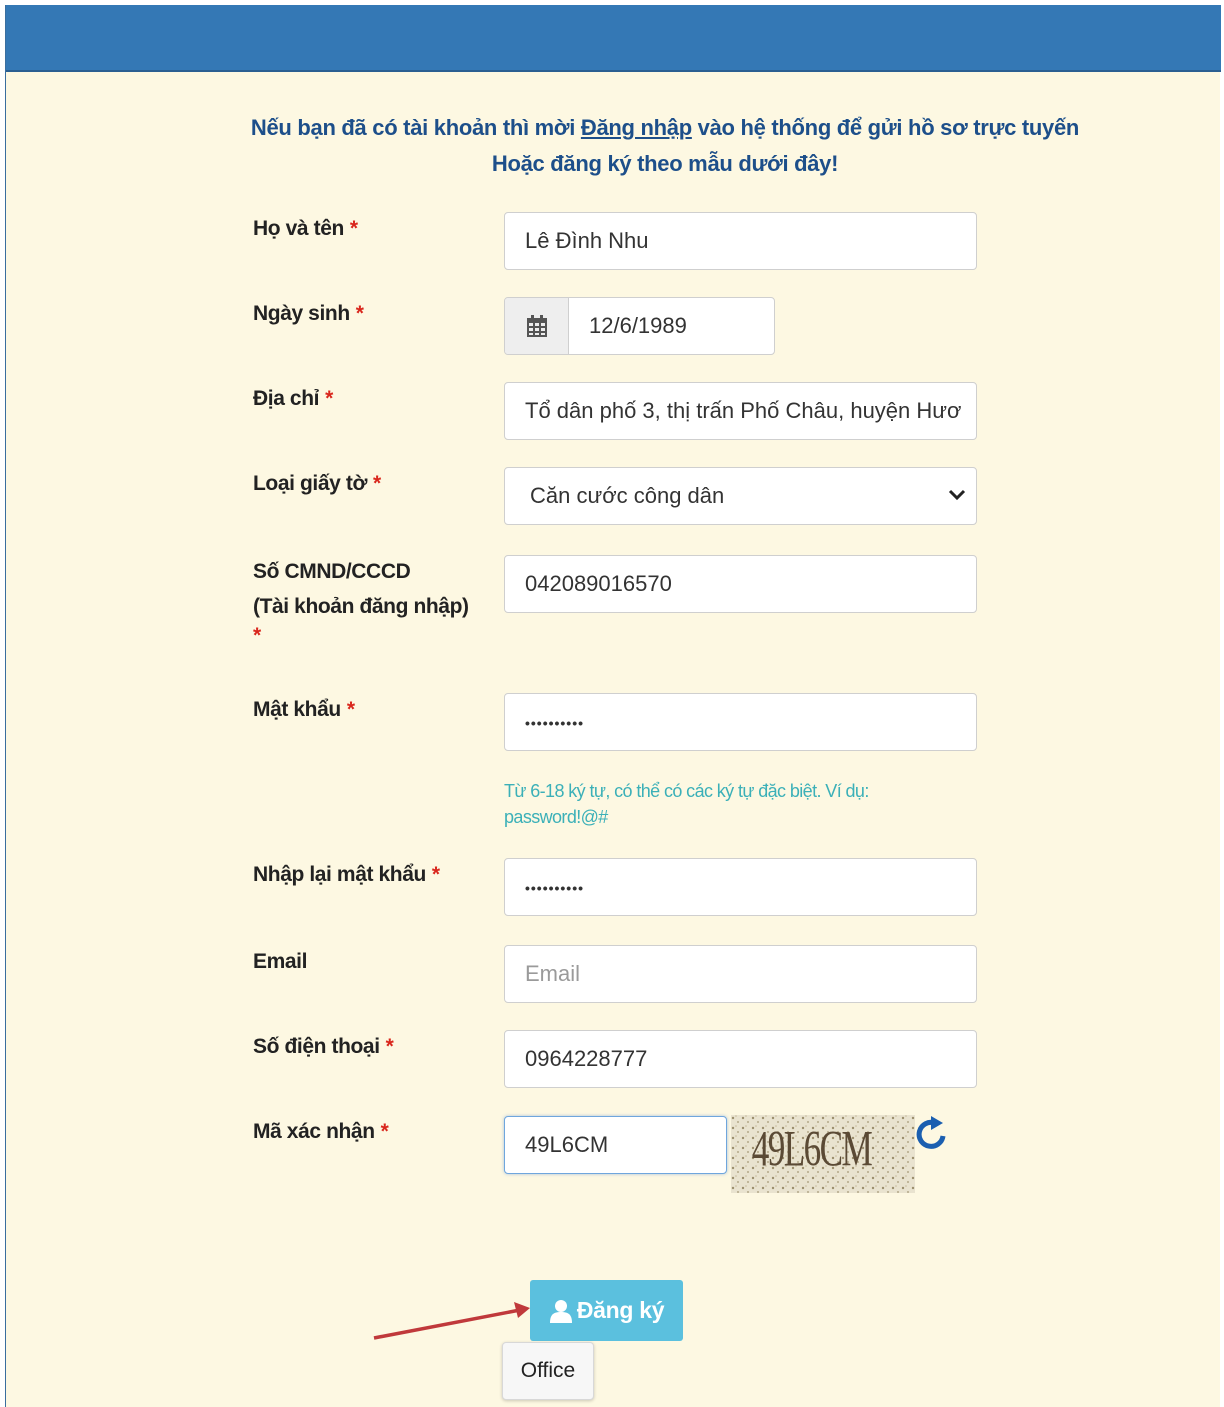 The width and height of the screenshot is (1224, 1407). I want to click on fullname-label: Họ và tên *, so click(305, 228).